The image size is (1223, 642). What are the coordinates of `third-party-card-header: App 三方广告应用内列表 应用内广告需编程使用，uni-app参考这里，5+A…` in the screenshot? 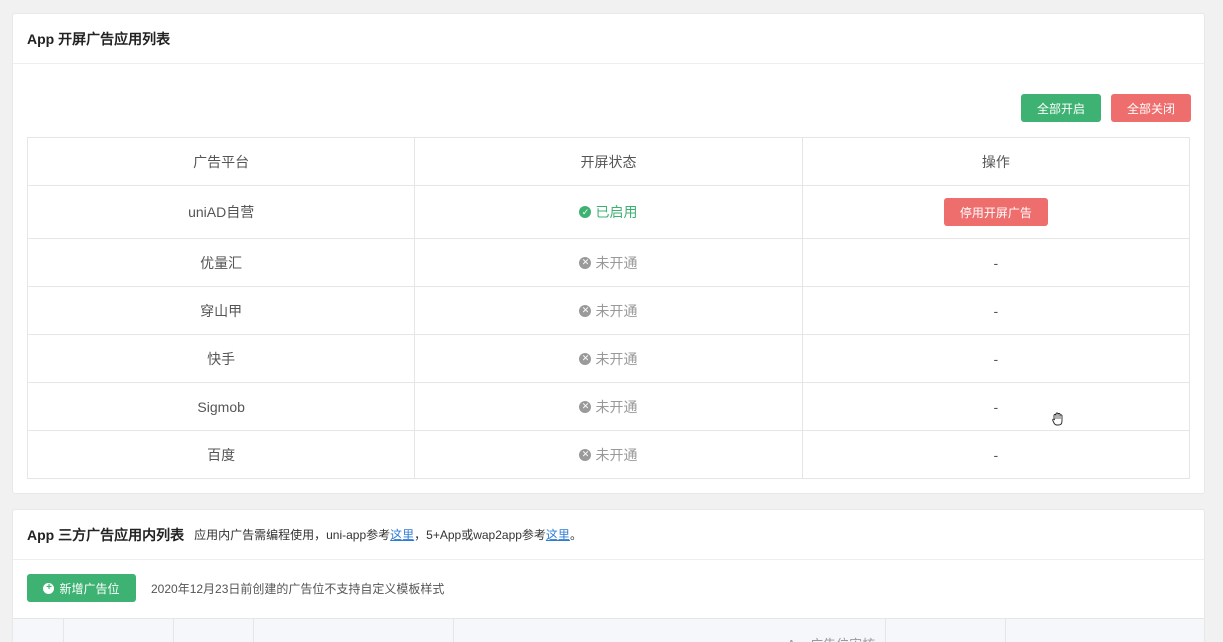 It's located at (608, 535).